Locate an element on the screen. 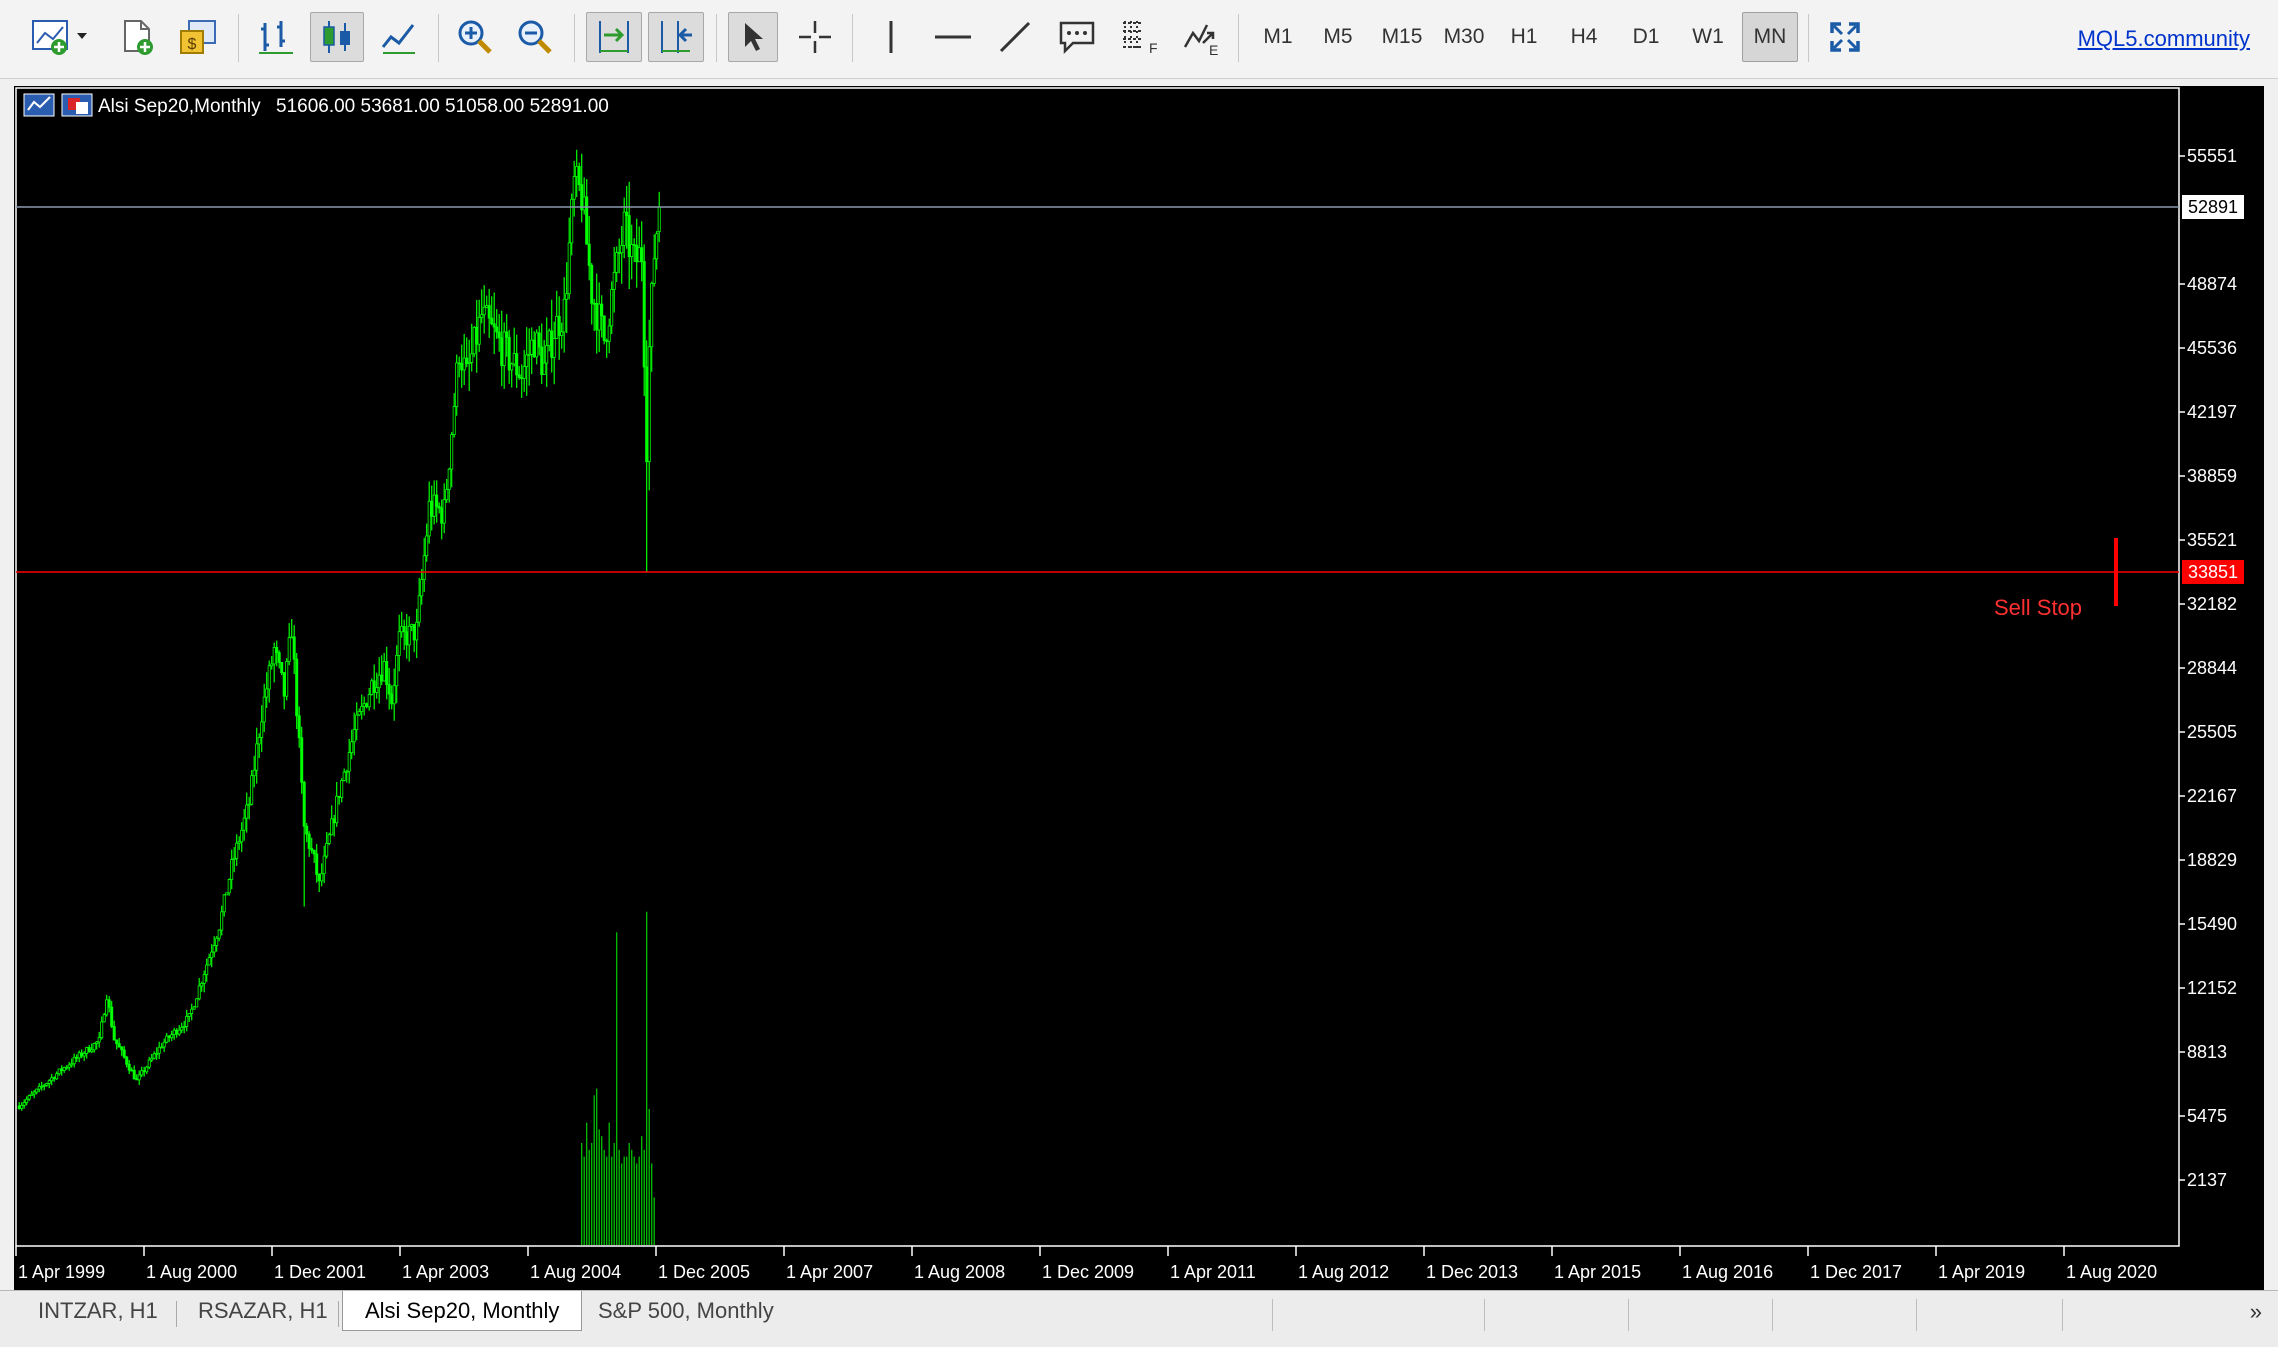 The width and height of the screenshot is (2278, 1347). zoom-out-button is located at coordinates (535, 37).